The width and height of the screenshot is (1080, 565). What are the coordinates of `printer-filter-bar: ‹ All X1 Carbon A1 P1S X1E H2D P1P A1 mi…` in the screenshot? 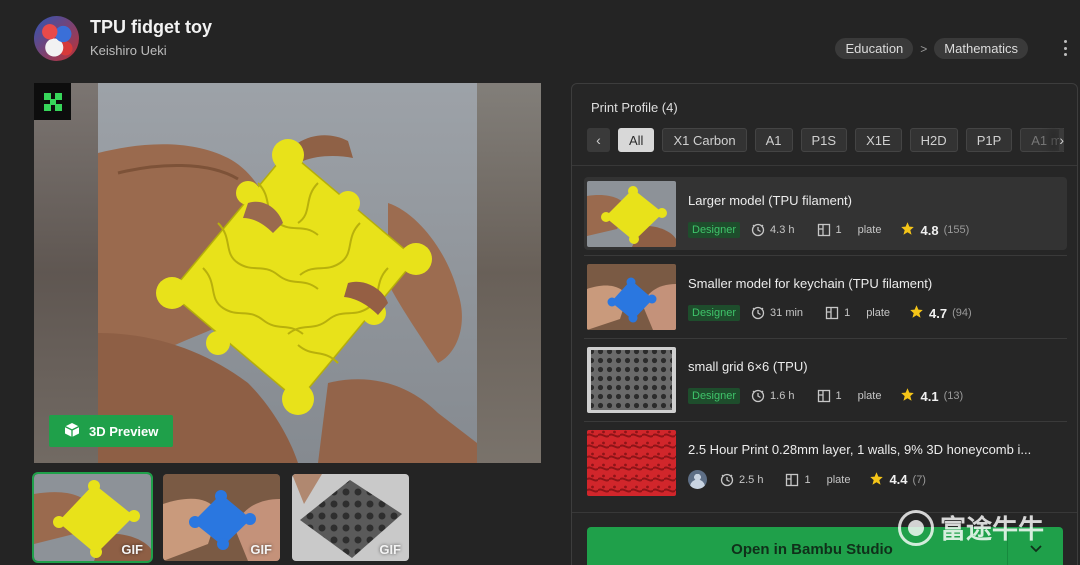 It's located at (825, 140).